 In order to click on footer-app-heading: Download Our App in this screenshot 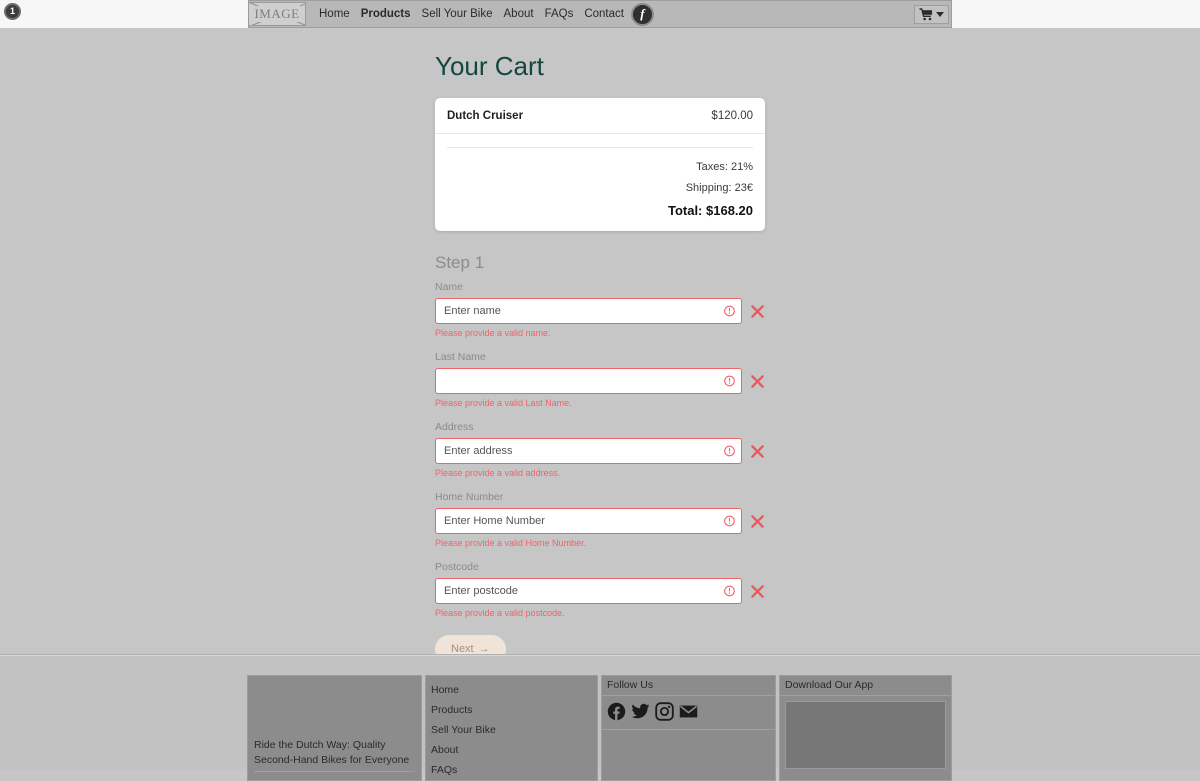, I will do `click(865, 686)`.